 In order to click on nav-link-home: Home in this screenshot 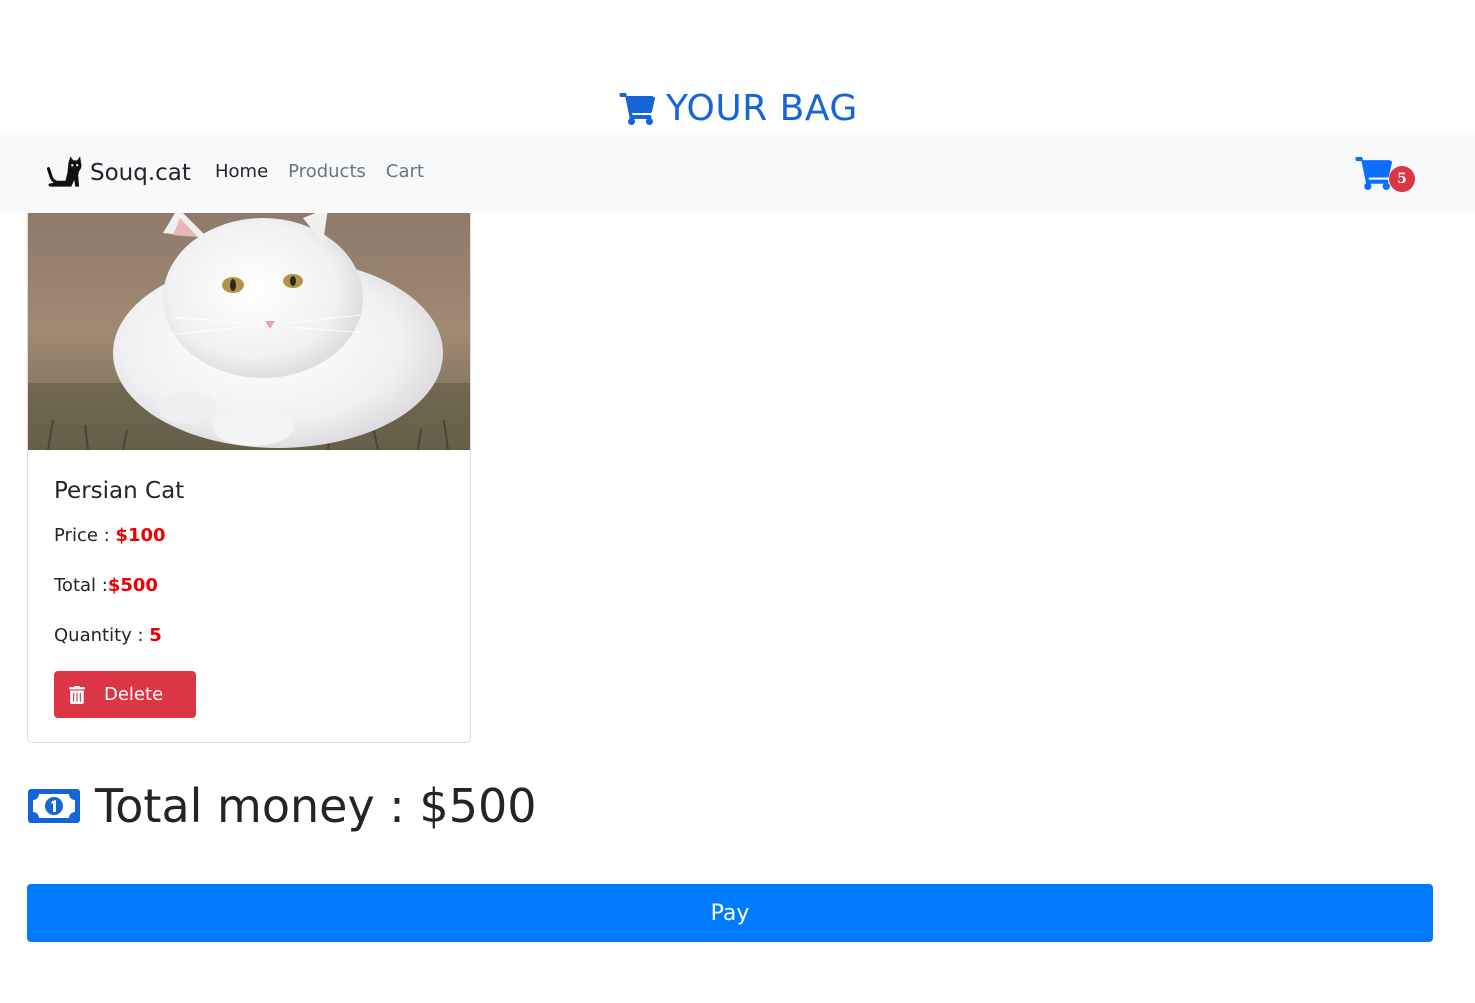, I will do `click(241, 171)`.